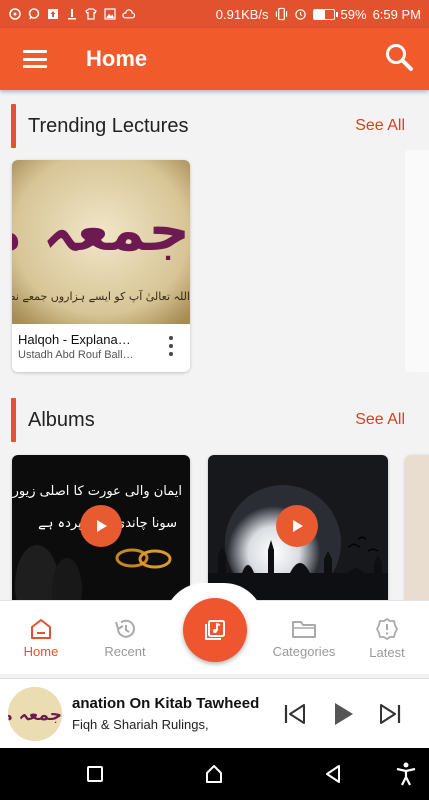  I want to click on history-icon, so click(125, 628).